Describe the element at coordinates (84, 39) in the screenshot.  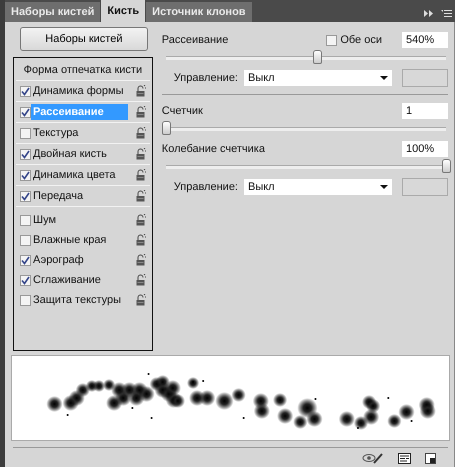
I see `brush-presets-button: Наборы кистей` at that location.